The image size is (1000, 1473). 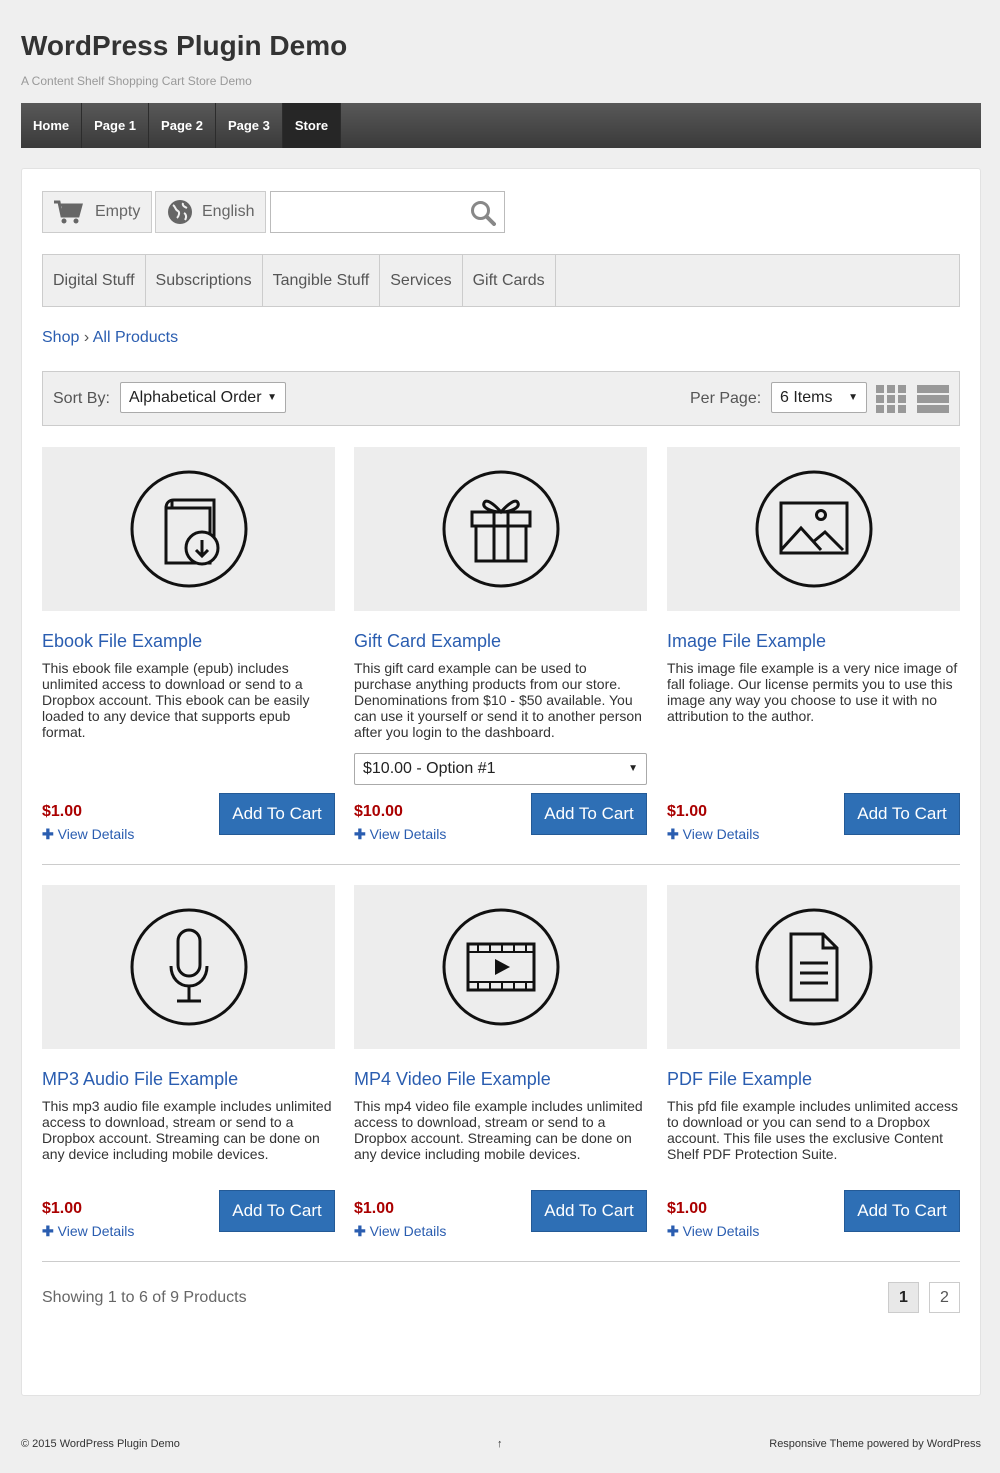 What do you see at coordinates (312, 125) in the screenshot?
I see `nav-store: Store` at bounding box center [312, 125].